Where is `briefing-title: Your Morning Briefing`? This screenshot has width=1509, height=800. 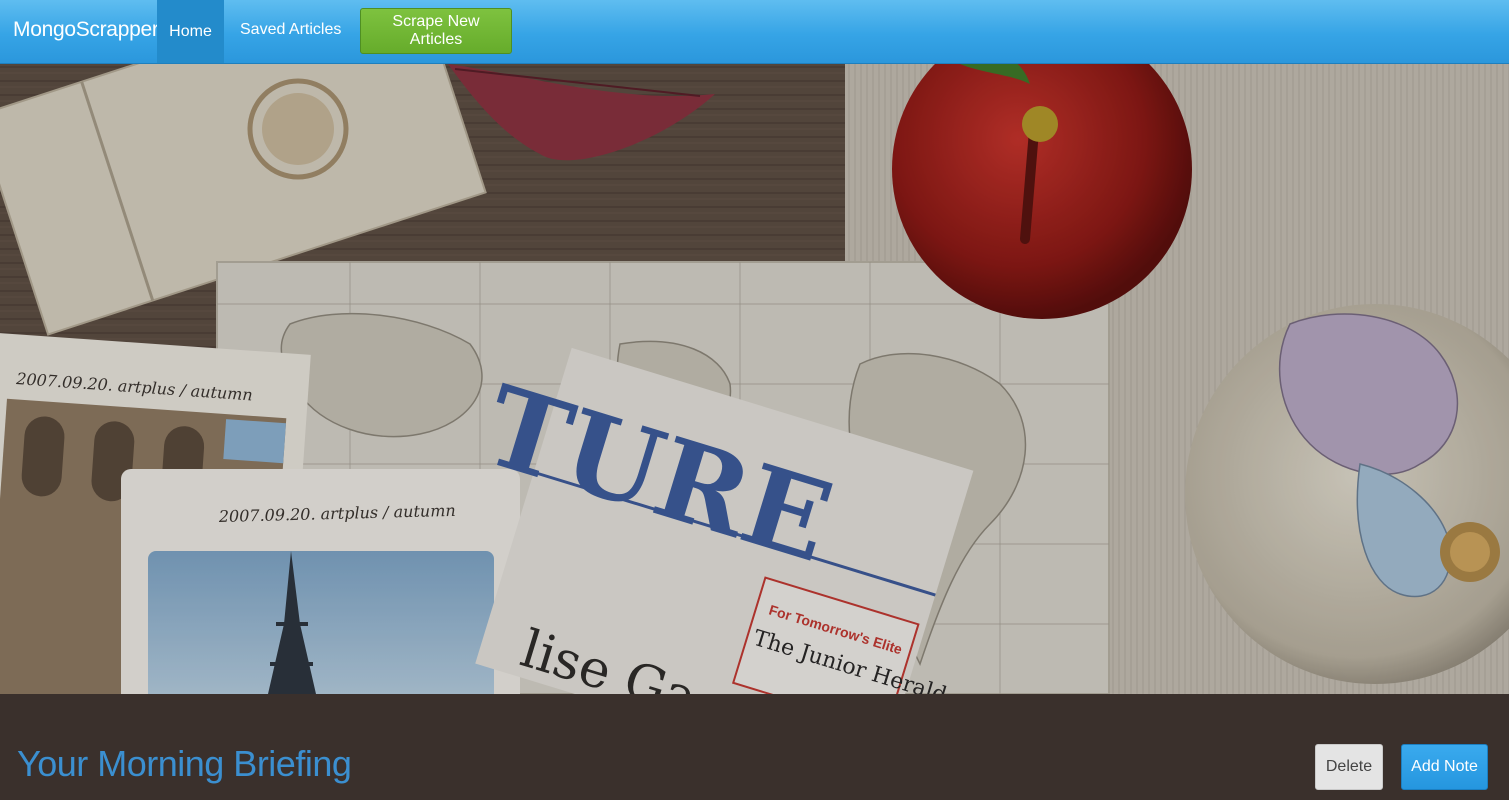
briefing-title: Your Morning Briefing is located at coordinates (184, 763).